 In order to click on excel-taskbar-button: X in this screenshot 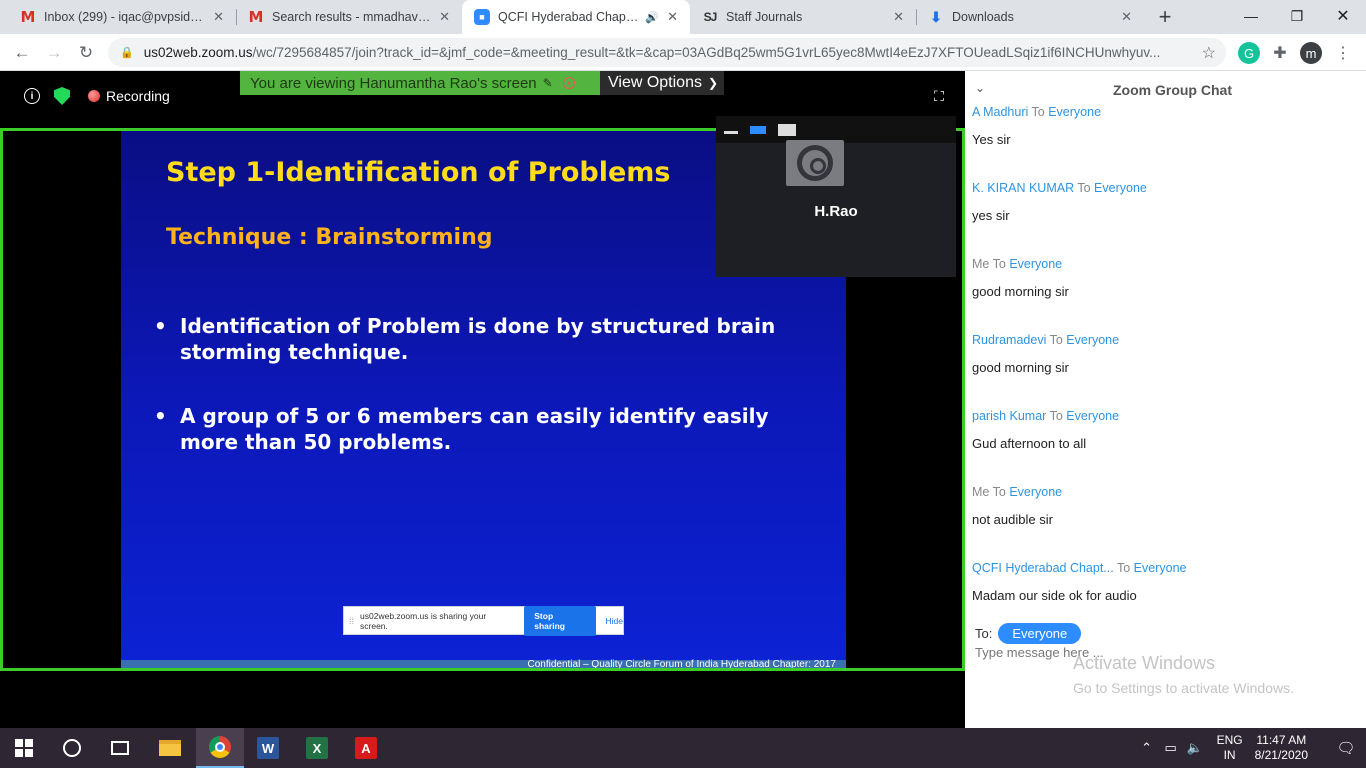, I will do `click(317, 748)`.